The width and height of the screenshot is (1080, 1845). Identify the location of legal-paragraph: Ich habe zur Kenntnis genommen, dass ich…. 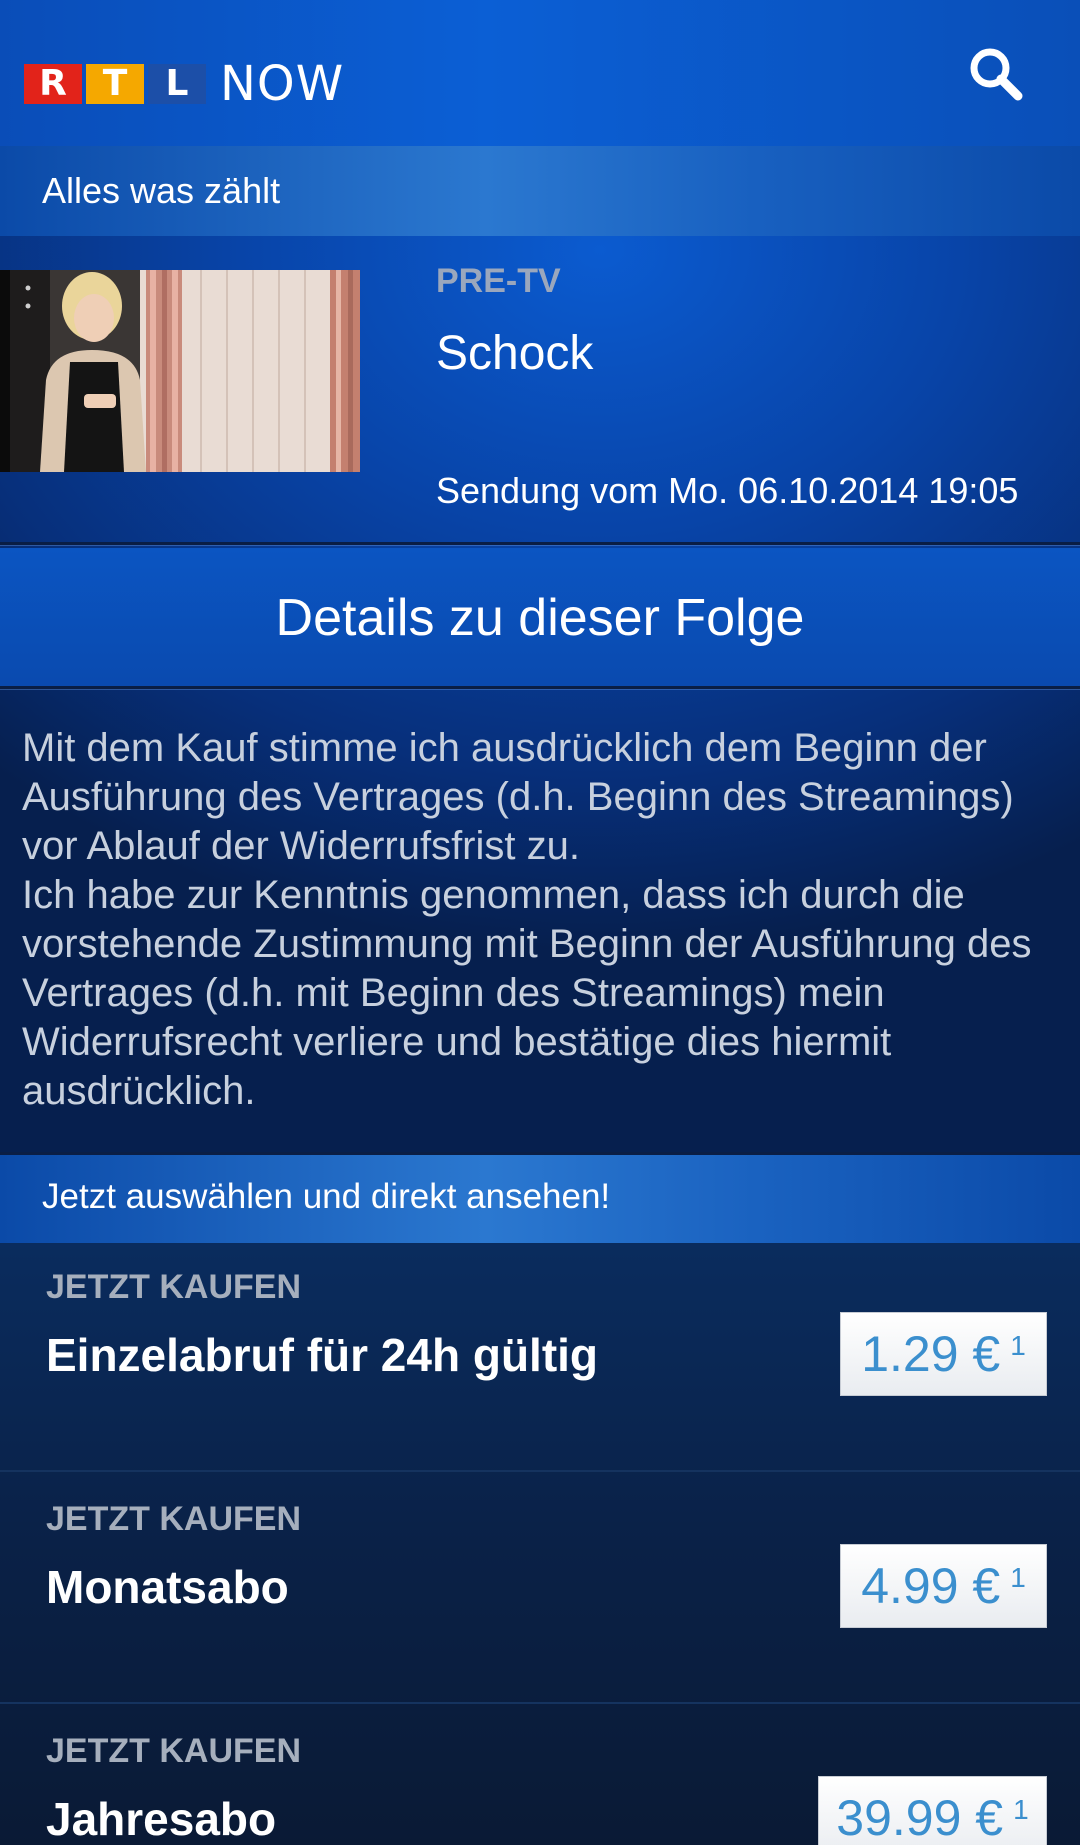
(527, 993).